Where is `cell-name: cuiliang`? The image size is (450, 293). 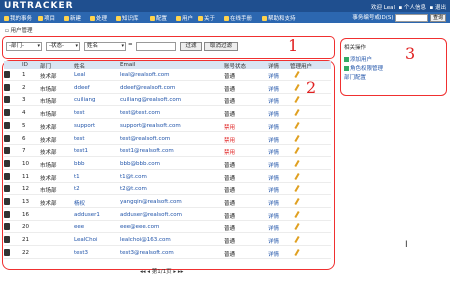
cell-name: cuiliang is located at coordinates (84, 100).